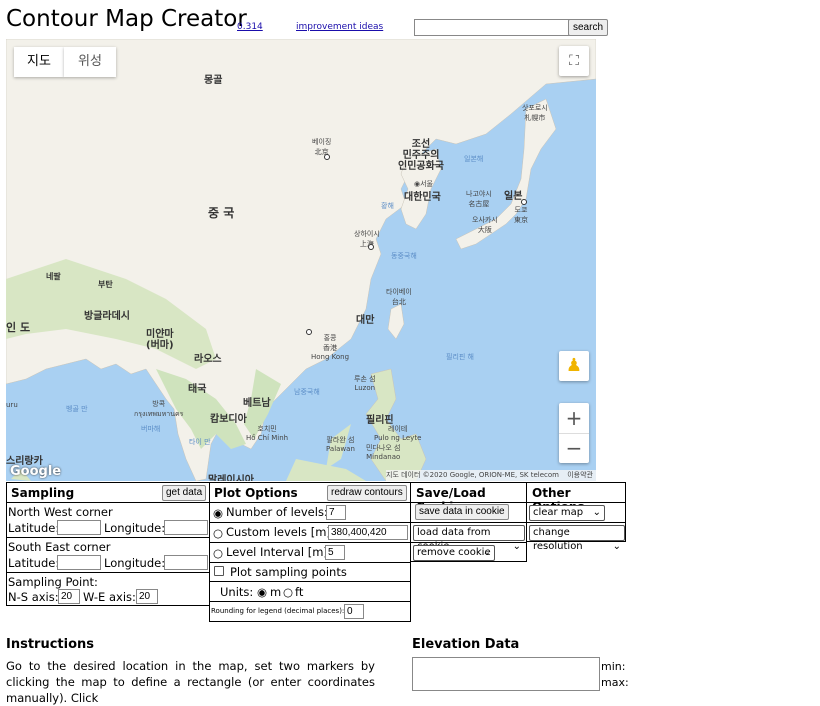  Describe the element at coordinates (330, 347) in the screenshot. I see `map-label: 홍콩 香港 Hong Kong` at that location.